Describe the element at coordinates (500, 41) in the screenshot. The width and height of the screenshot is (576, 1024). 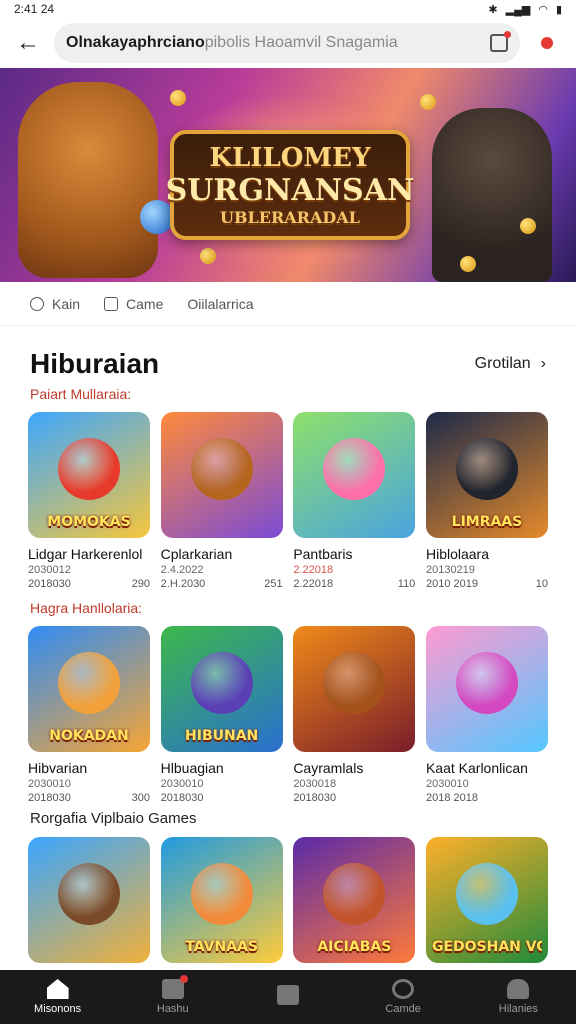
I see `tab-switcher-icon` at that location.